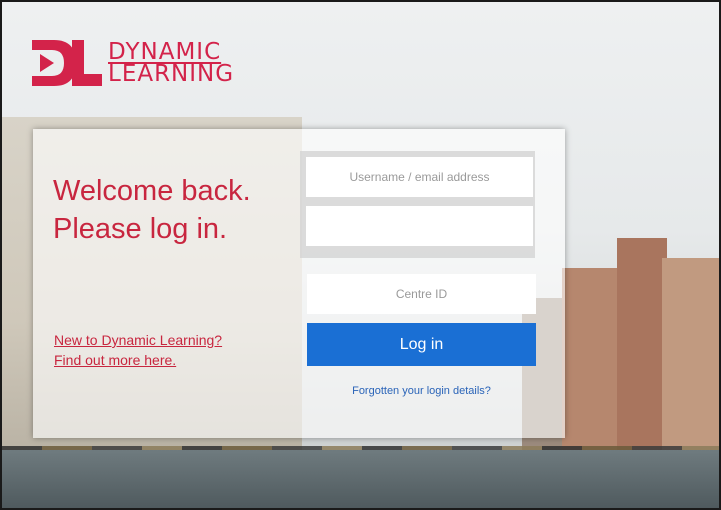 Image resolution: width=721 pixels, height=510 pixels. What do you see at coordinates (421, 391) in the screenshot?
I see `forgot-login-link: Forgotten your login details?` at bounding box center [421, 391].